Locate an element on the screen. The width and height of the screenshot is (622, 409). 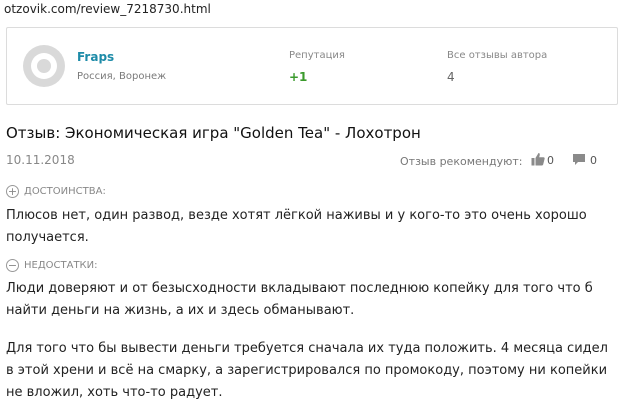
thumbs-up-icon is located at coordinates (538, 159).